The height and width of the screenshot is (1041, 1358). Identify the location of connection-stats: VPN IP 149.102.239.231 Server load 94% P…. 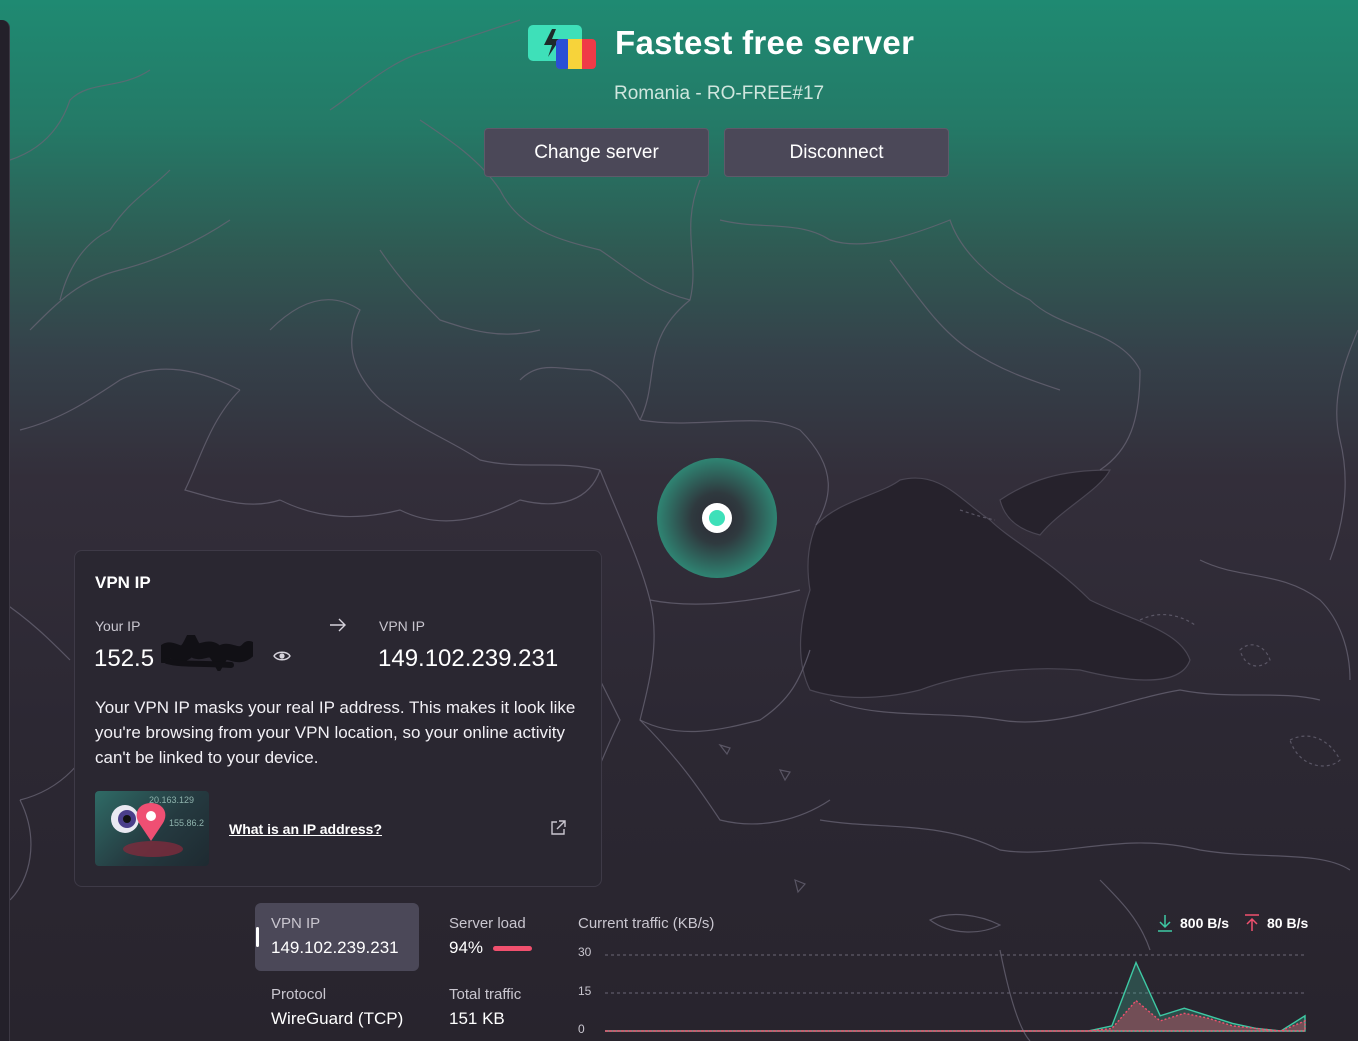
(790, 972).